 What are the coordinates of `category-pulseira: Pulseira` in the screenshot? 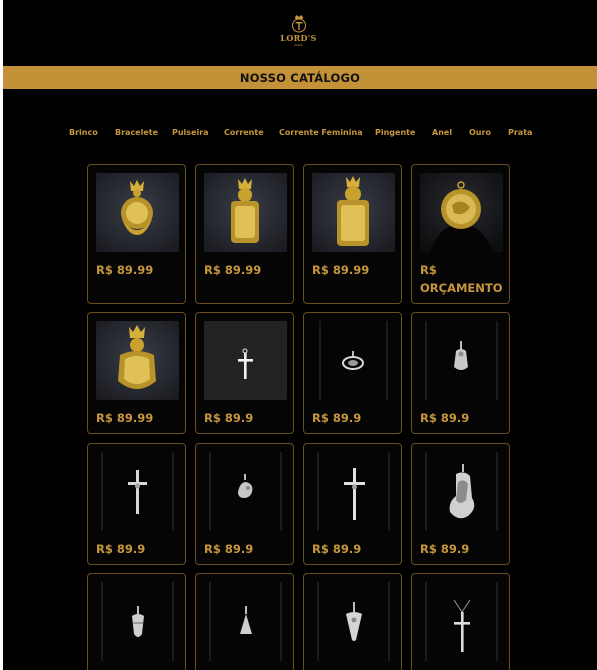 It's located at (190, 132).